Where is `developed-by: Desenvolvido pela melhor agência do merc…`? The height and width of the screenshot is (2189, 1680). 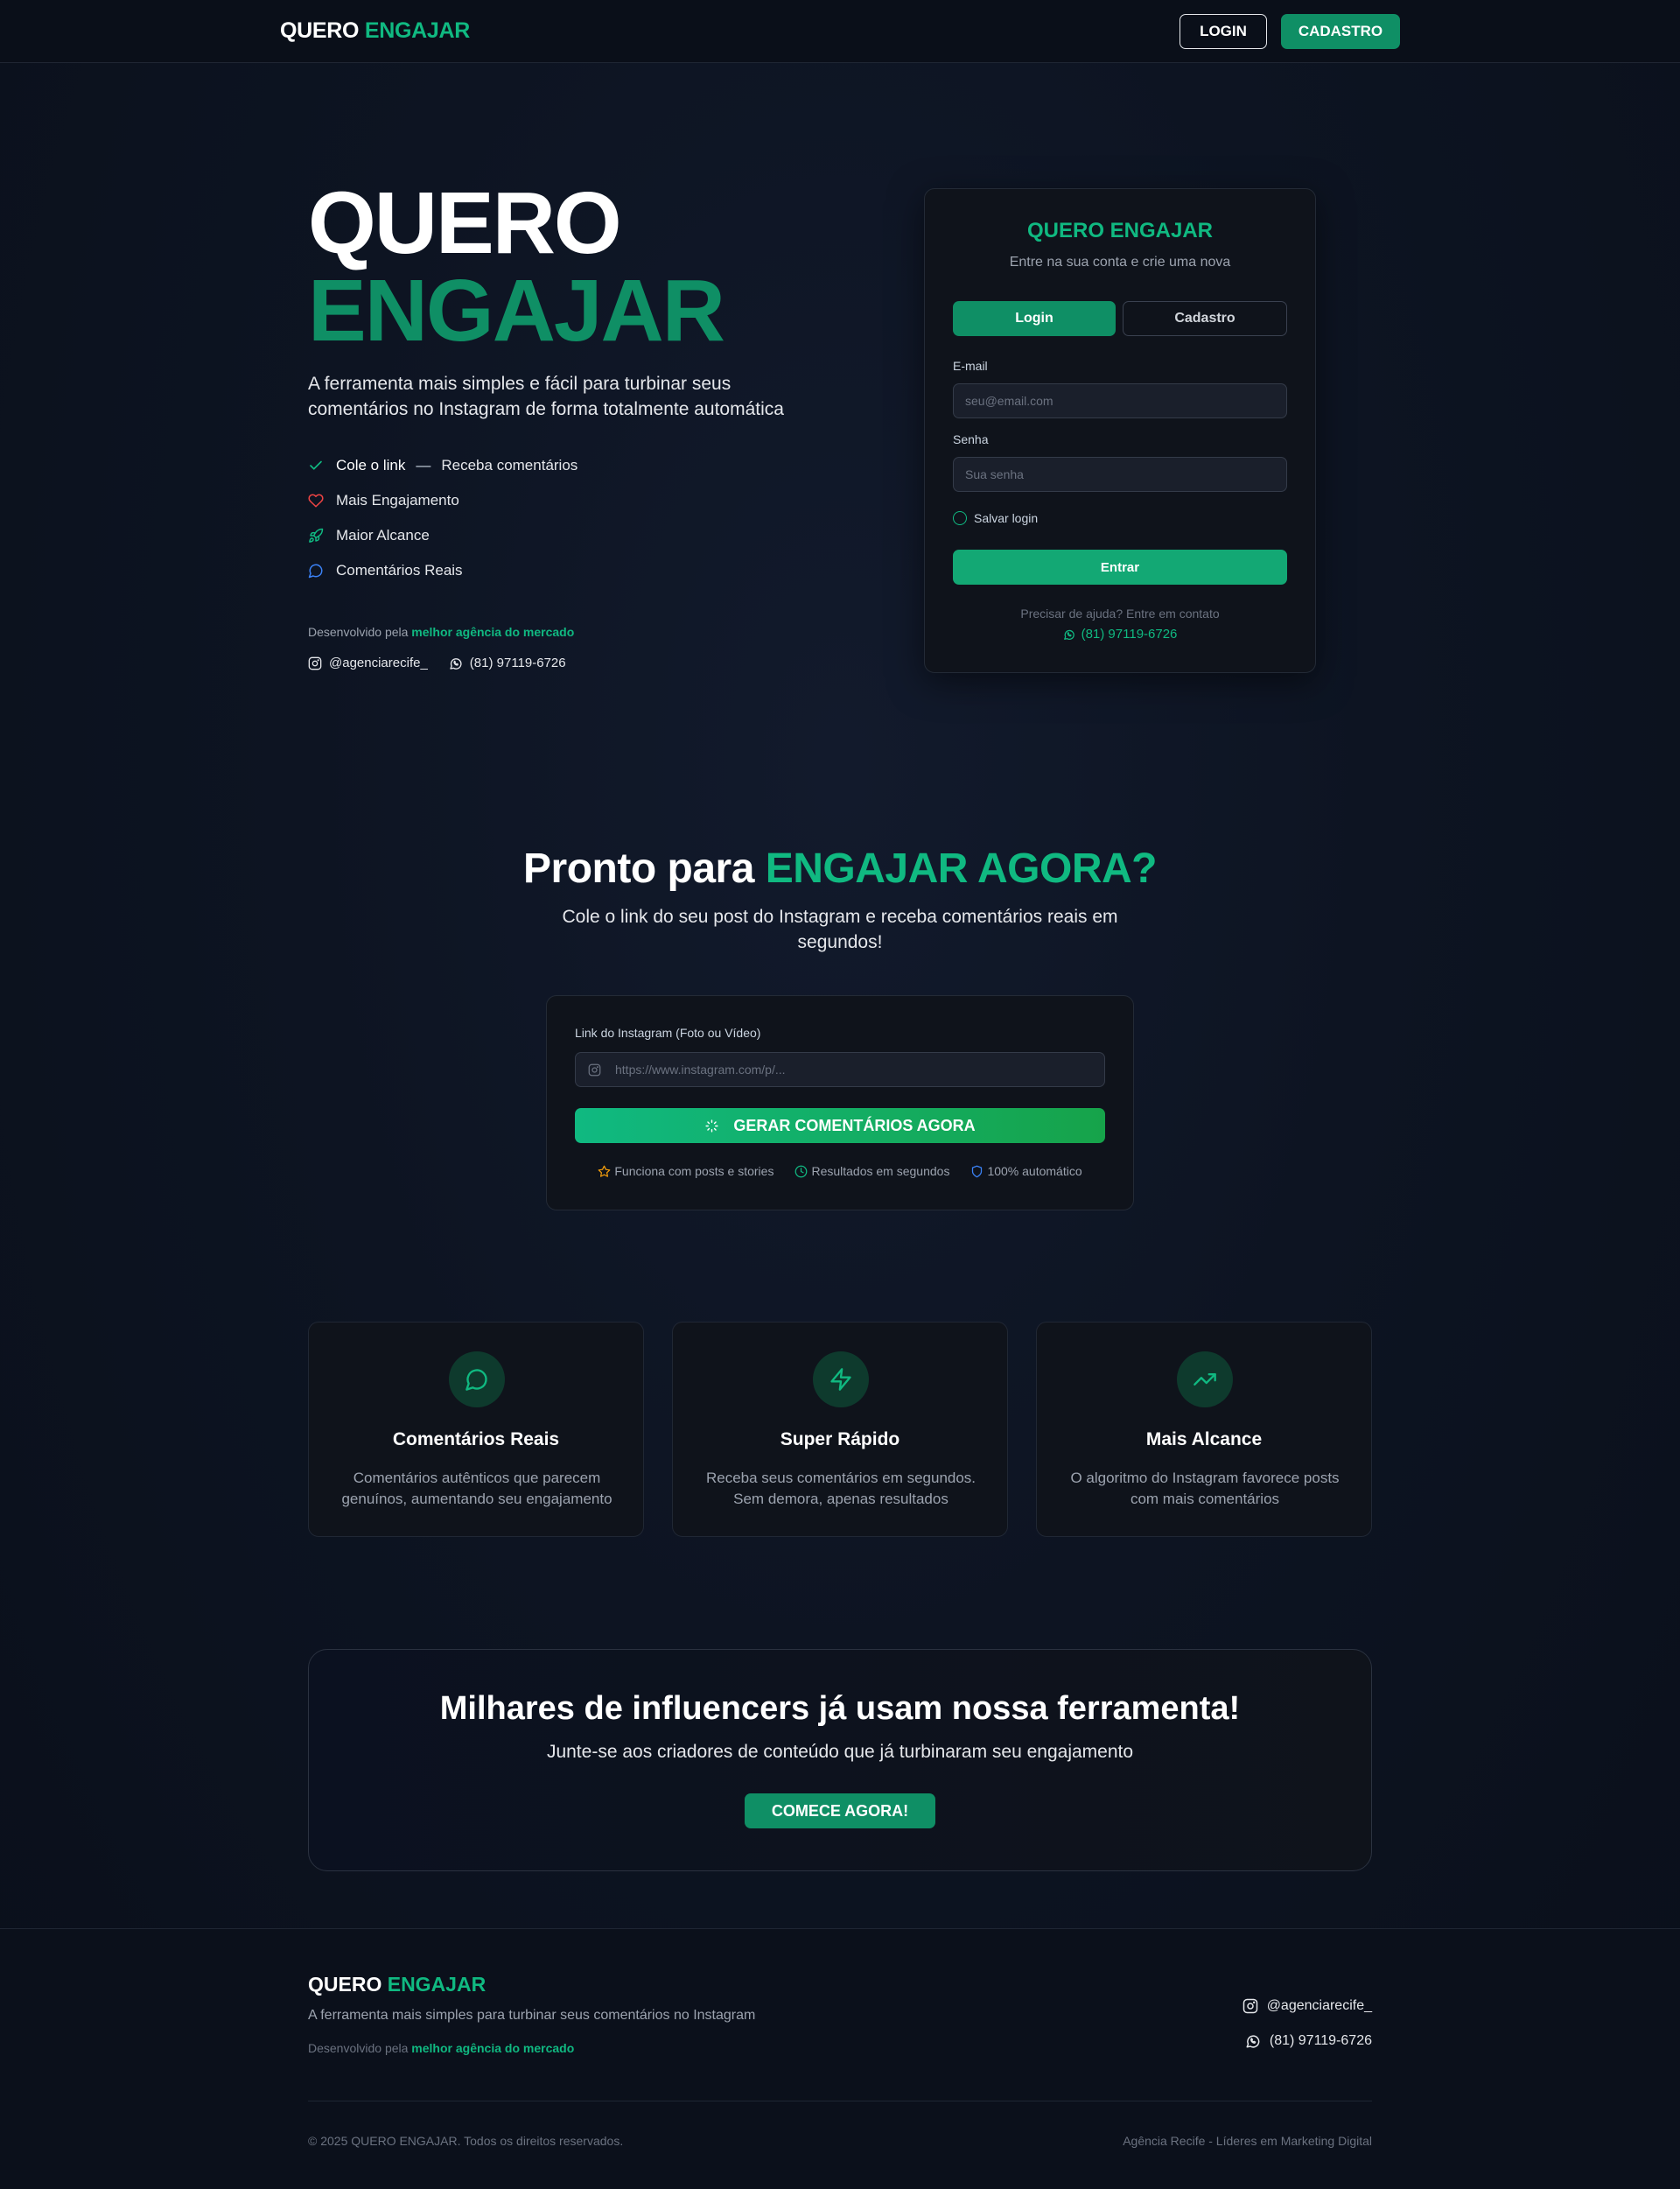 developed-by: Desenvolvido pela melhor agência do merc… is located at coordinates (441, 632).